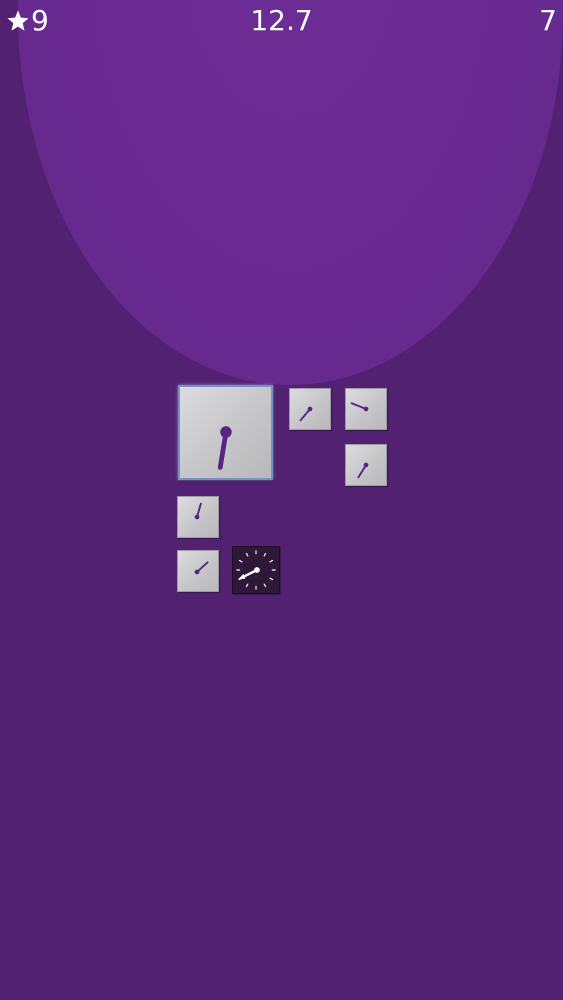  I want to click on timer: 12.7, so click(281, 20).